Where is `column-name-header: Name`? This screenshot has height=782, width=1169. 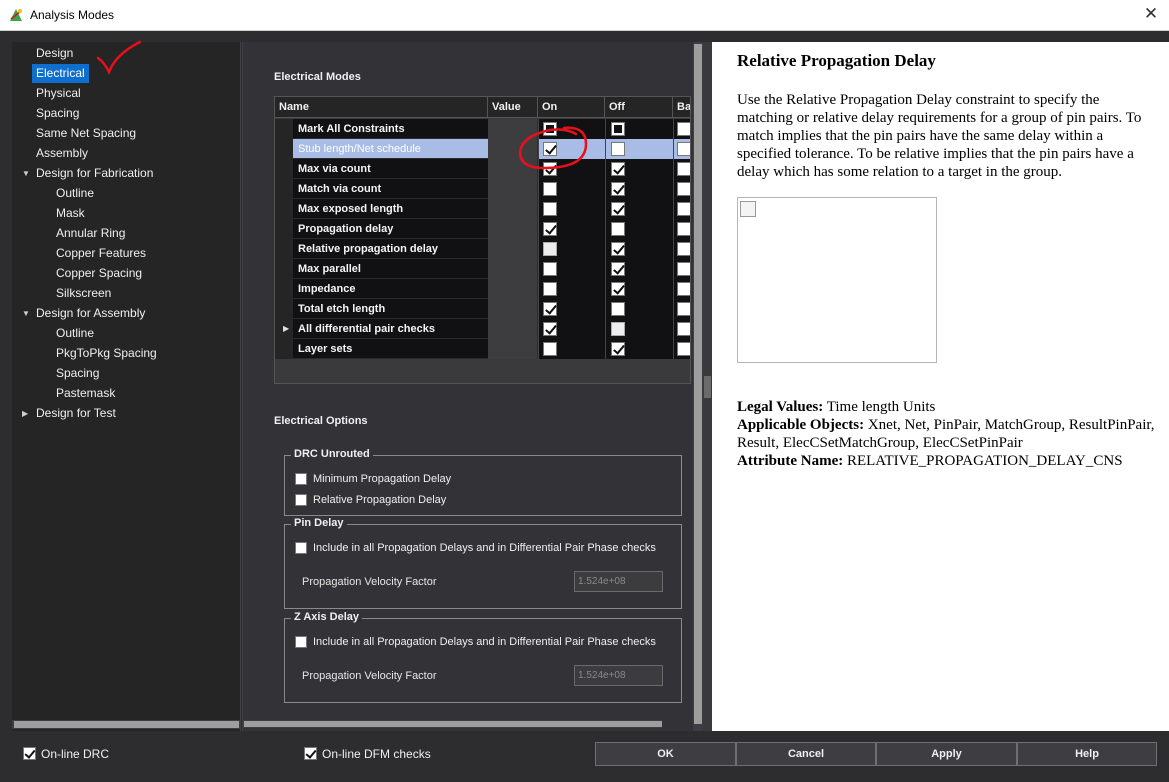
column-name-header: Name is located at coordinates (381, 107).